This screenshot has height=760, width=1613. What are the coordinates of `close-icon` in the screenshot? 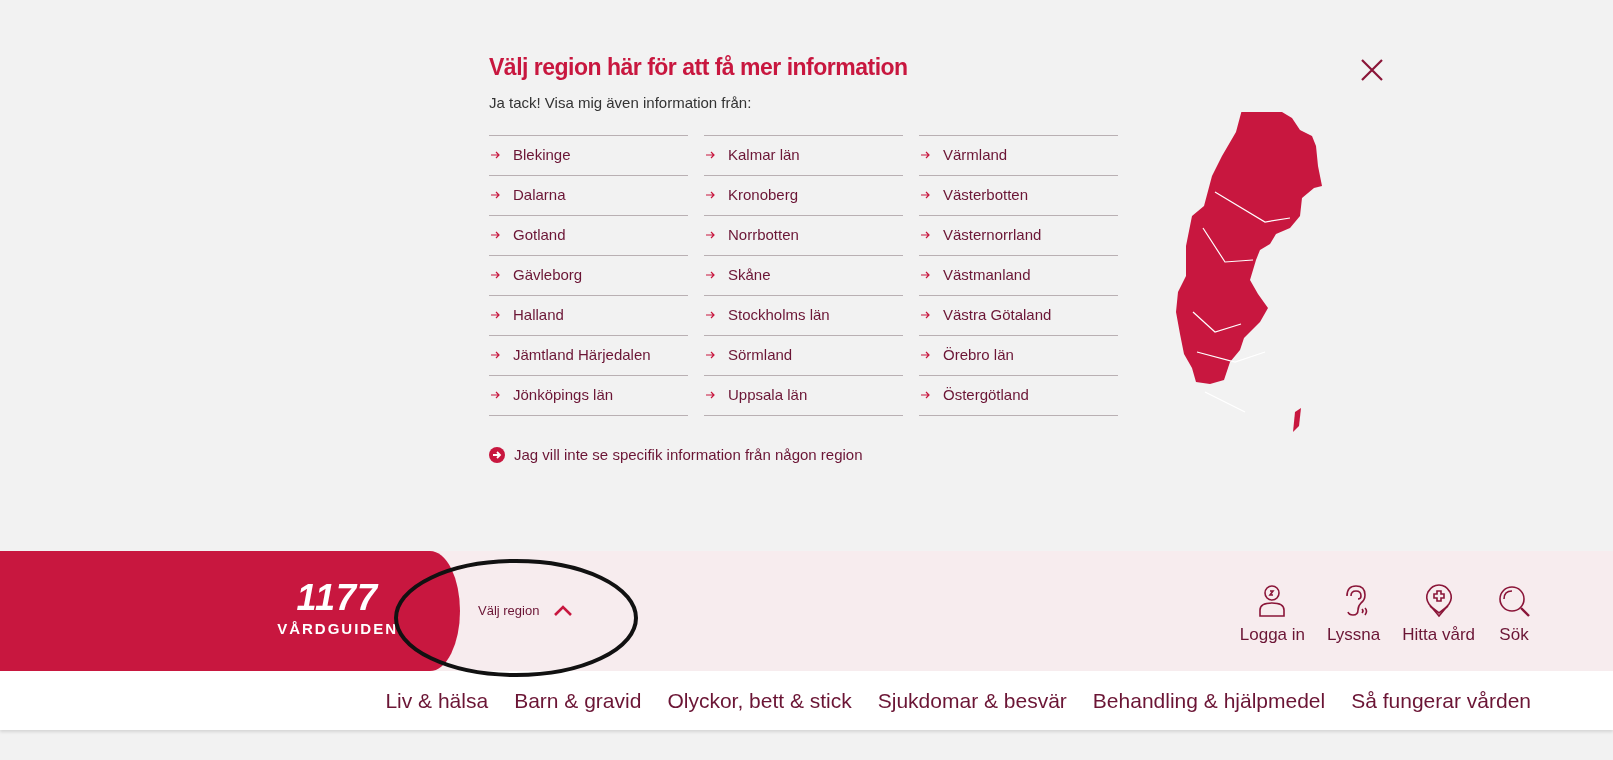 It's located at (1372, 70).